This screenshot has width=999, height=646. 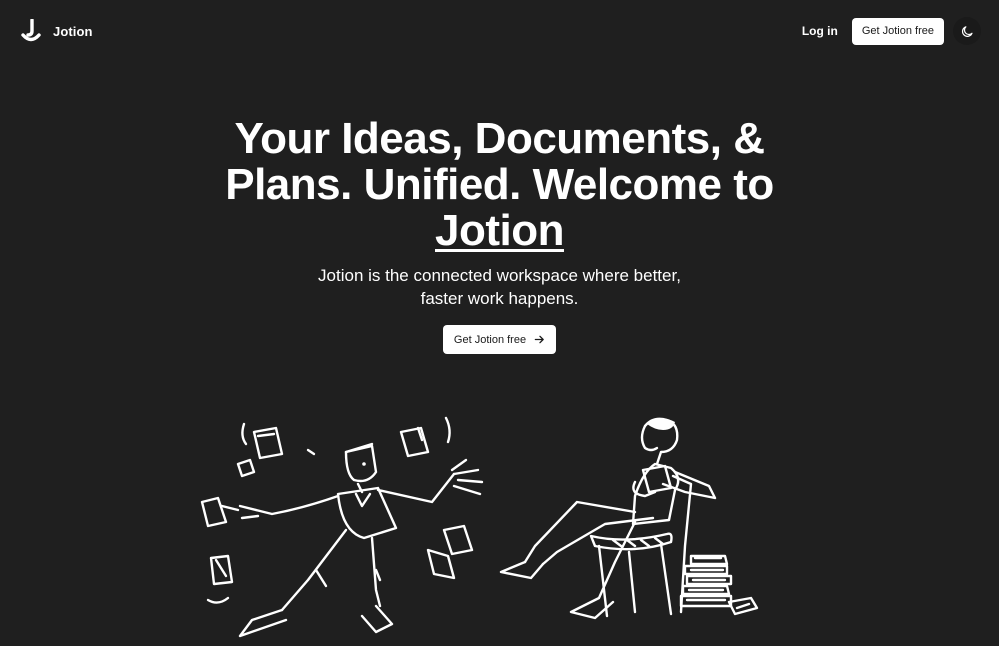 I want to click on reading-person-illustration, so click(x=629, y=518).